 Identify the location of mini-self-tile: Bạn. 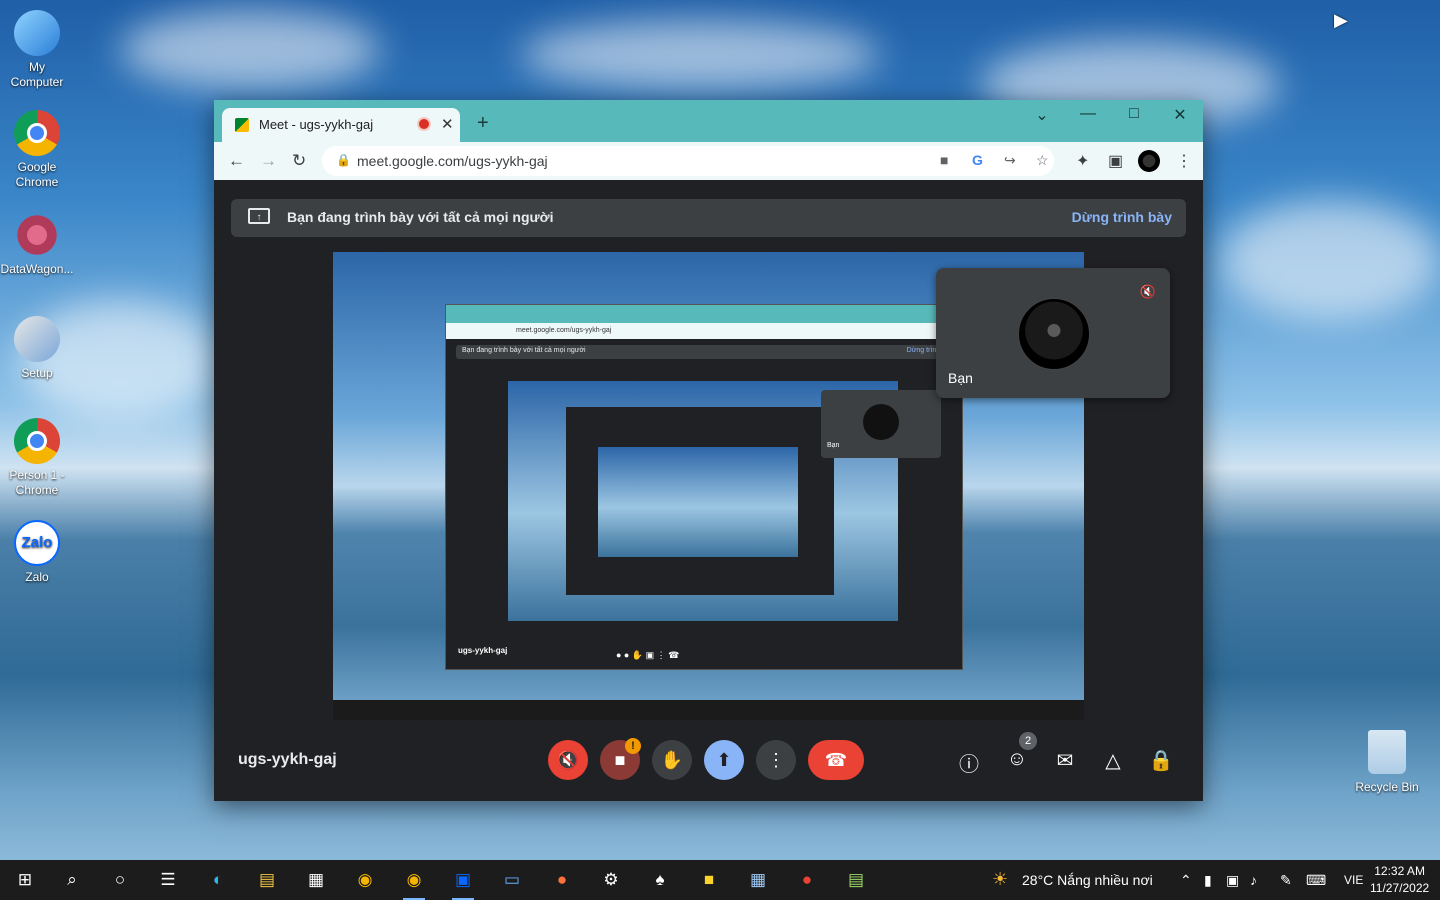
(881, 424).